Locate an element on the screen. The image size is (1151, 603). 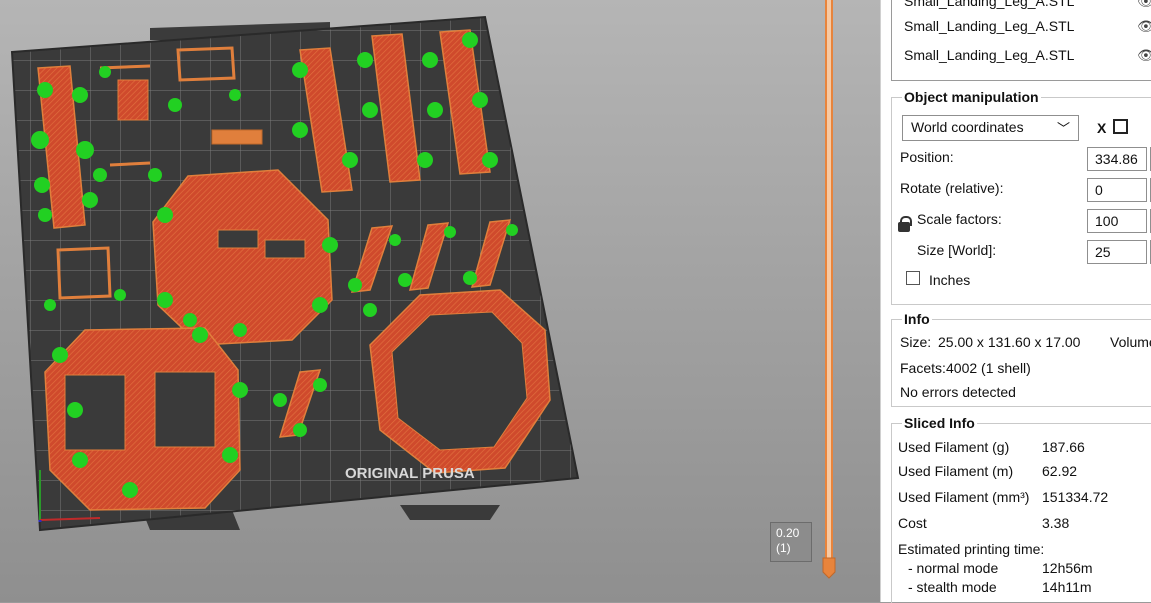
normal-mode-value: 12h56m is located at coordinates (1067, 568).